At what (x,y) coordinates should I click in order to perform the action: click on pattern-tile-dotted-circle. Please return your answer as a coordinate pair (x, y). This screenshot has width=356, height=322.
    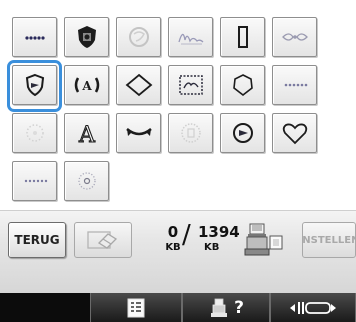
    Looking at the image, I should click on (86, 181).